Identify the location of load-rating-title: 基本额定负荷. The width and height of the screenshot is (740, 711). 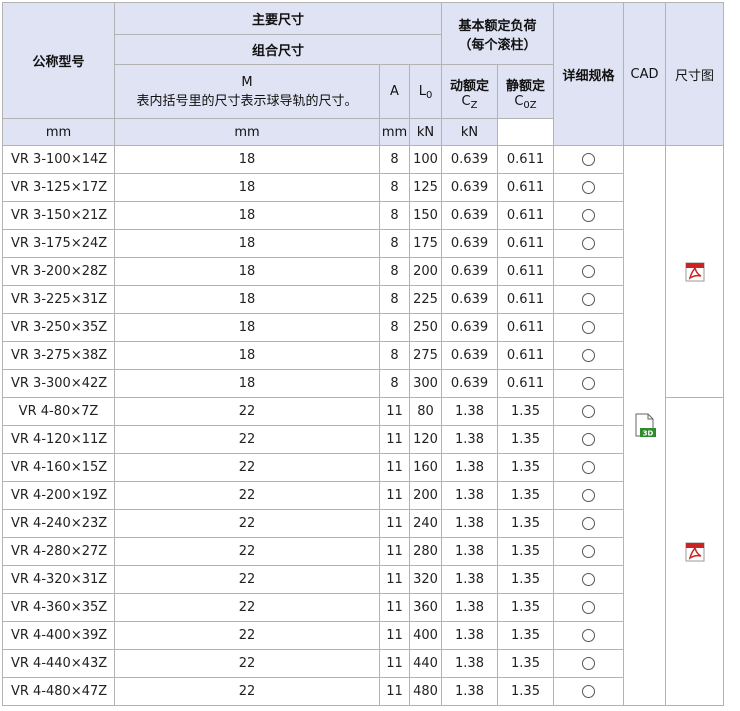
(497, 26).